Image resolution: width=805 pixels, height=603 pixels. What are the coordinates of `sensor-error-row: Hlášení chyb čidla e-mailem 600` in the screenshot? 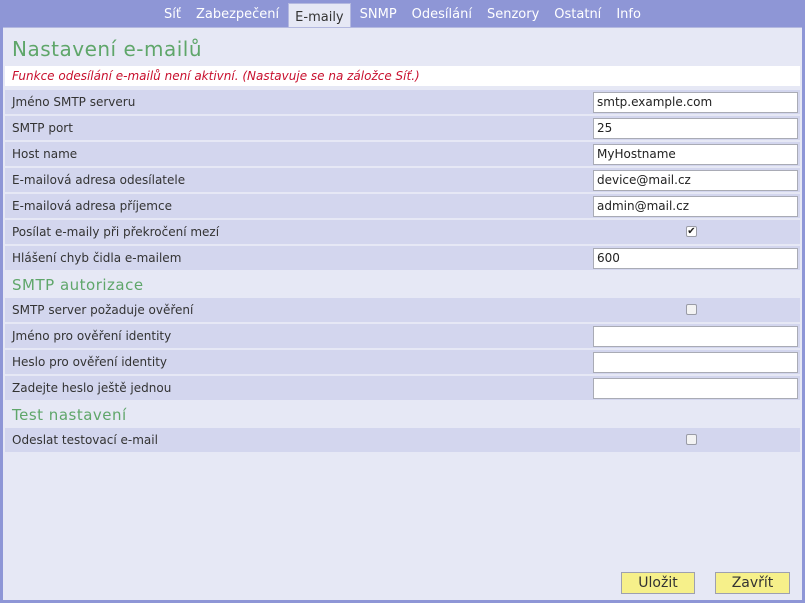 It's located at (402, 258).